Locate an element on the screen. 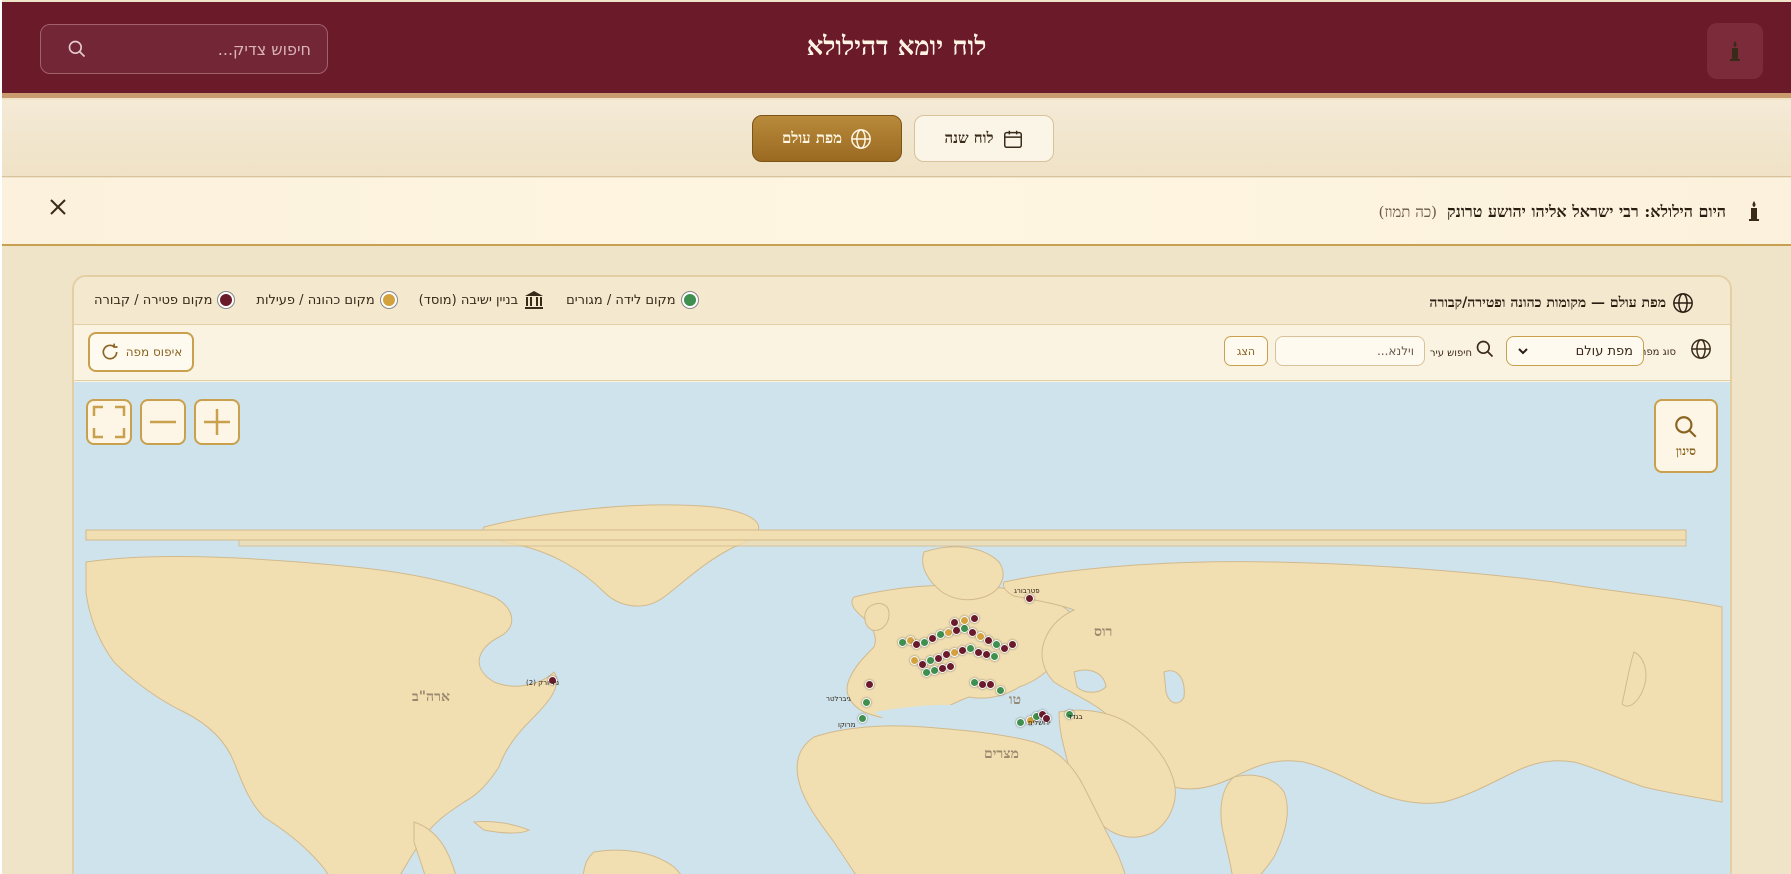  show-city-button: הצג is located at coordinates (1246, 351).